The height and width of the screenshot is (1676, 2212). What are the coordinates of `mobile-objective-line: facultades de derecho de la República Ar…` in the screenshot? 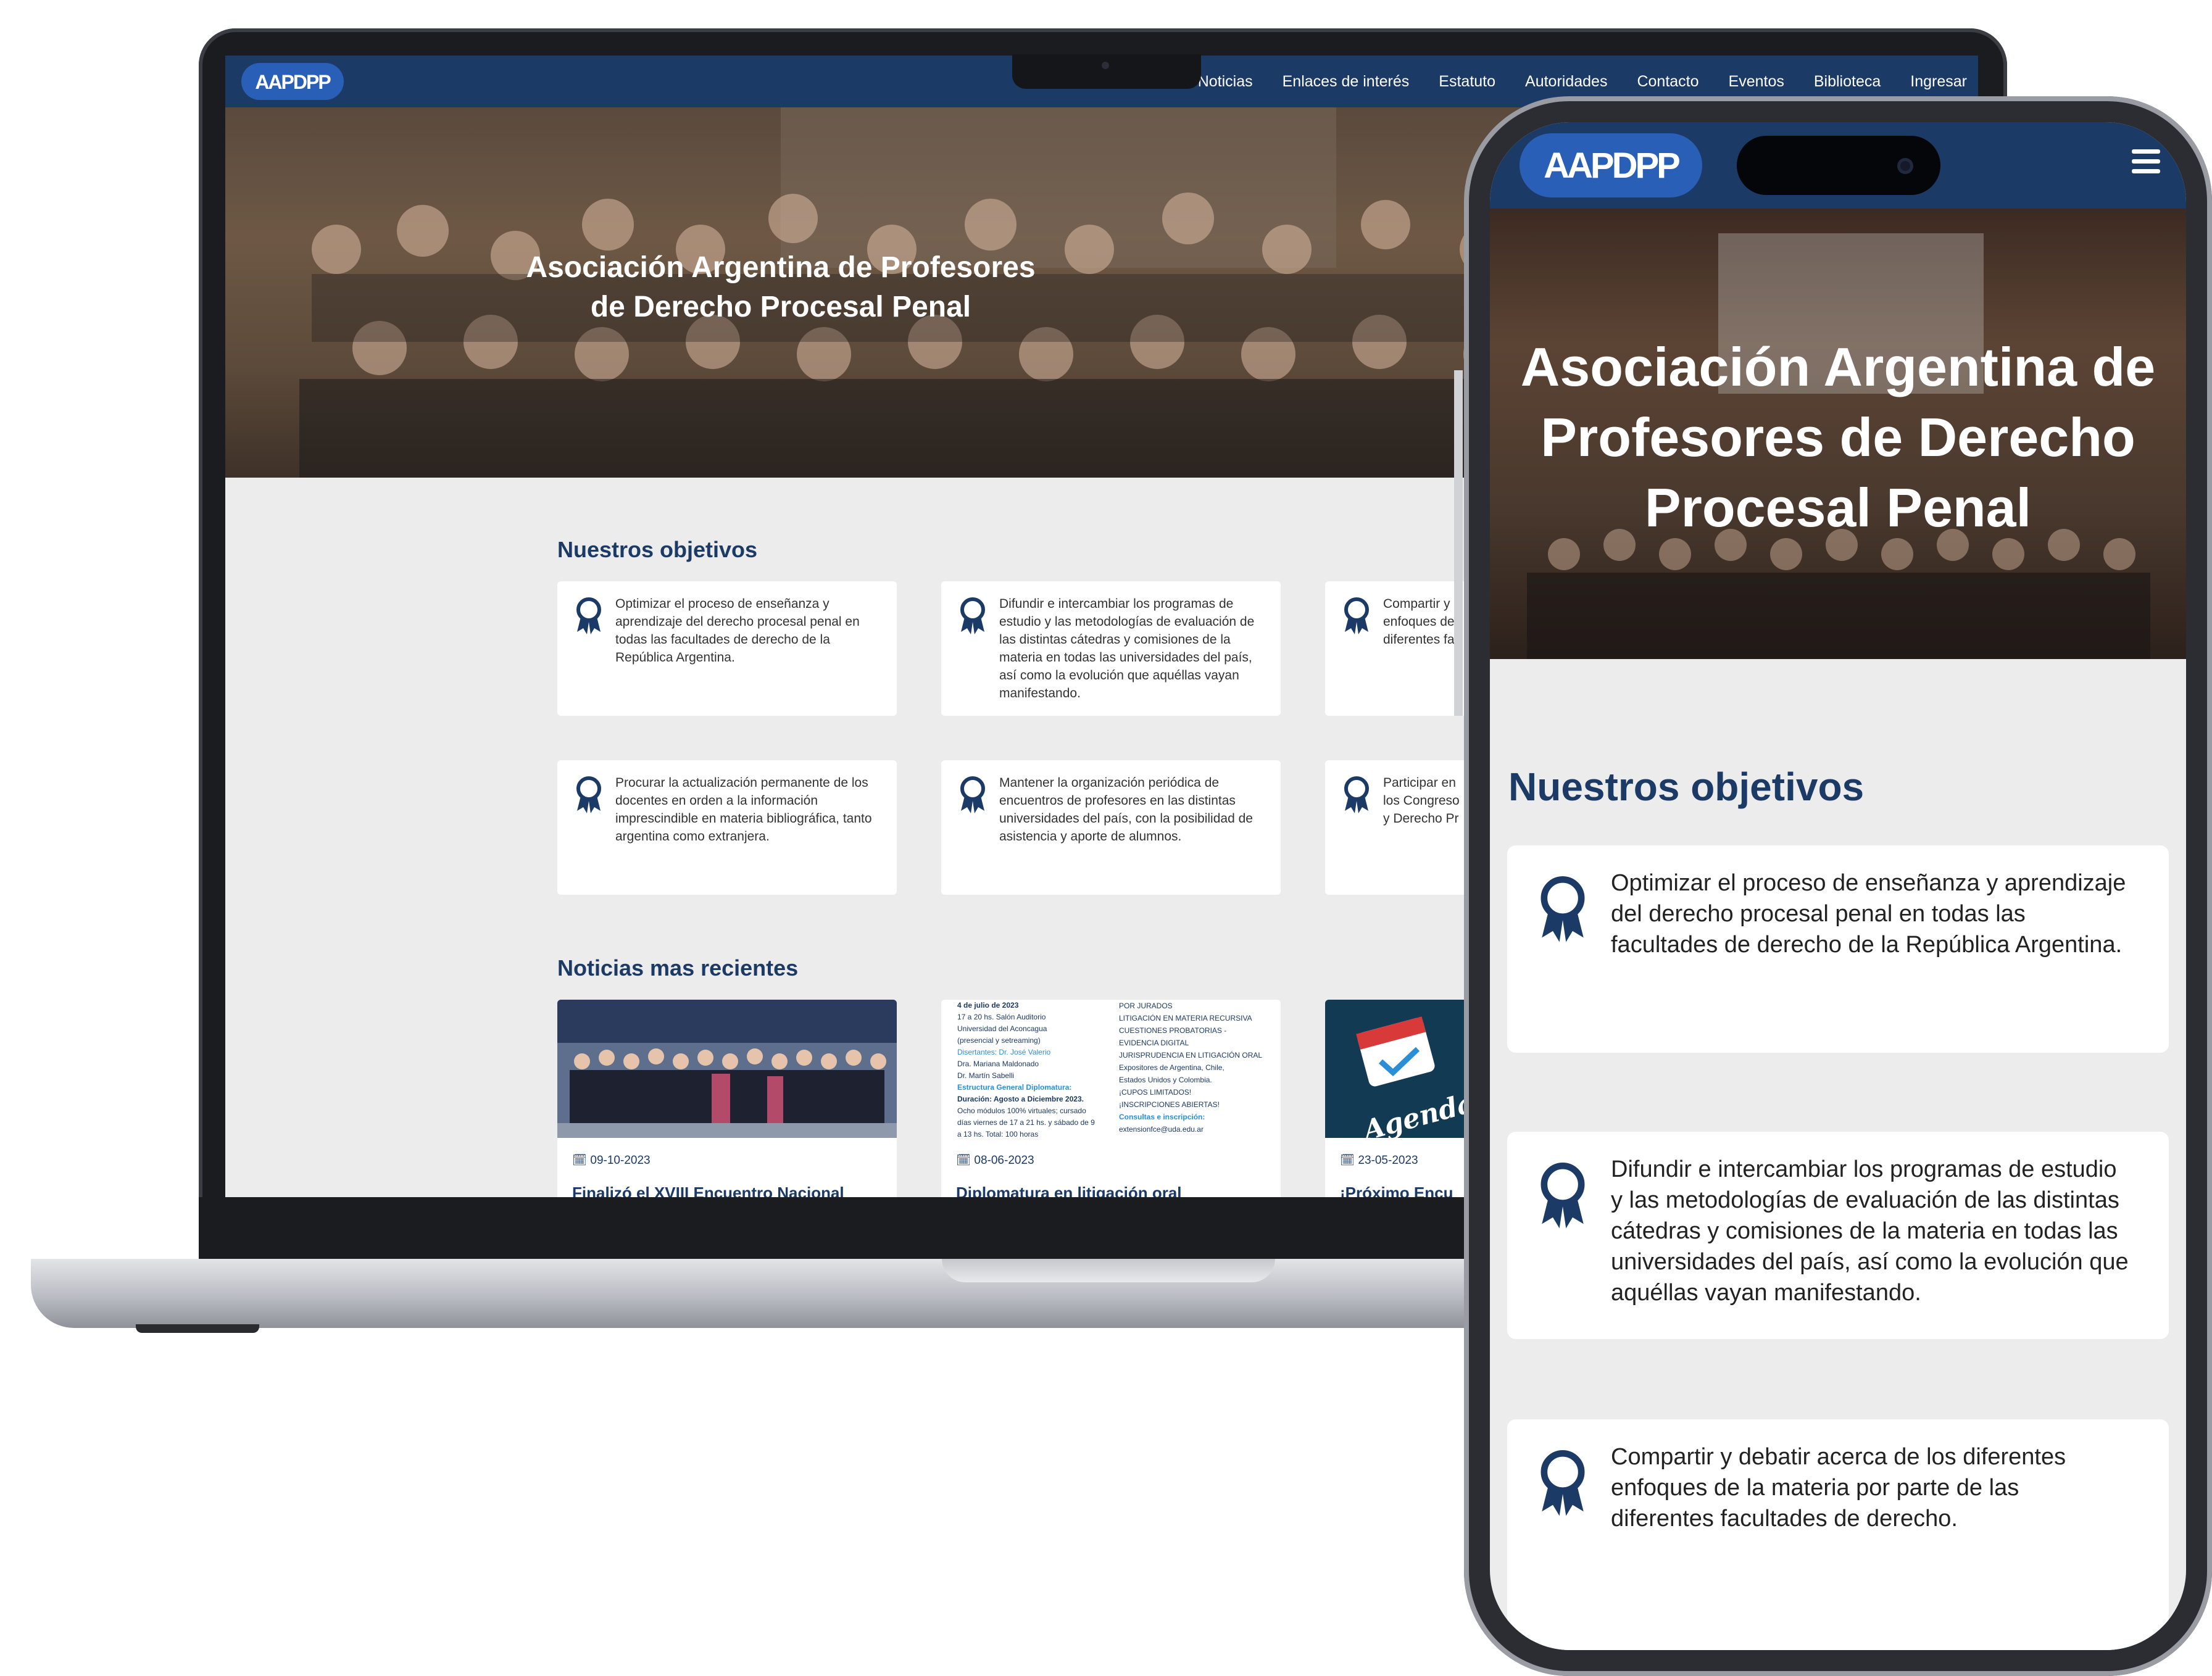 It's located at (1867, 945).